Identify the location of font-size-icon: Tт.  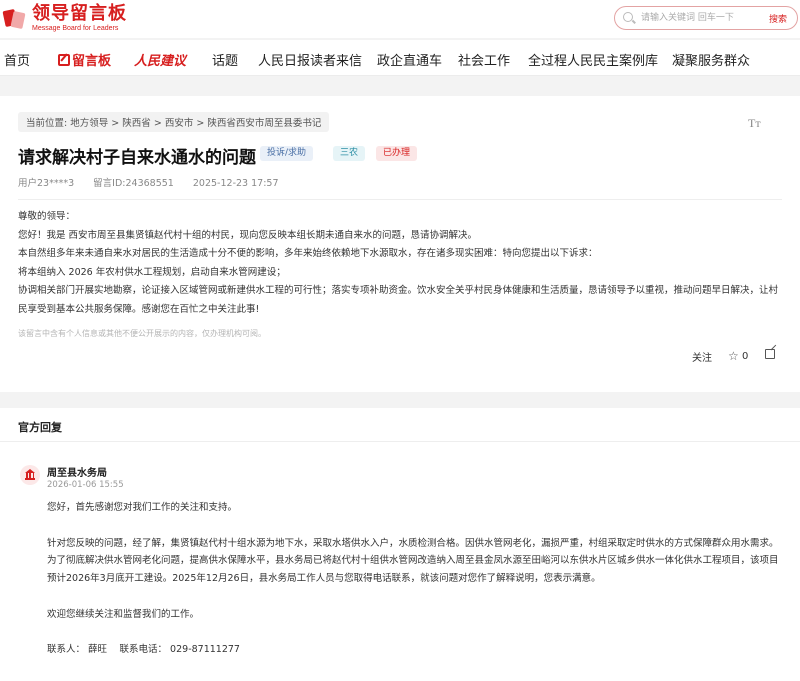
(754, 123).